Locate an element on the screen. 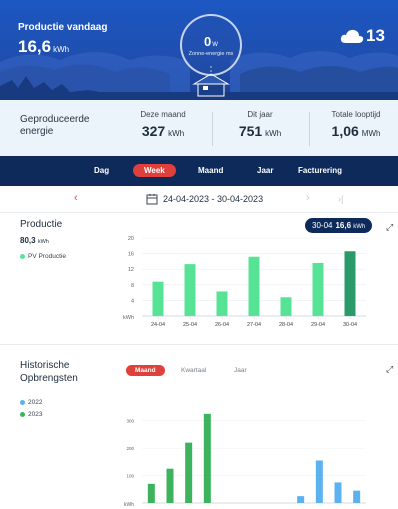 This screenshot has width=398, height=509. today-production-number: 16,6 is located at coordinates (35, 46).